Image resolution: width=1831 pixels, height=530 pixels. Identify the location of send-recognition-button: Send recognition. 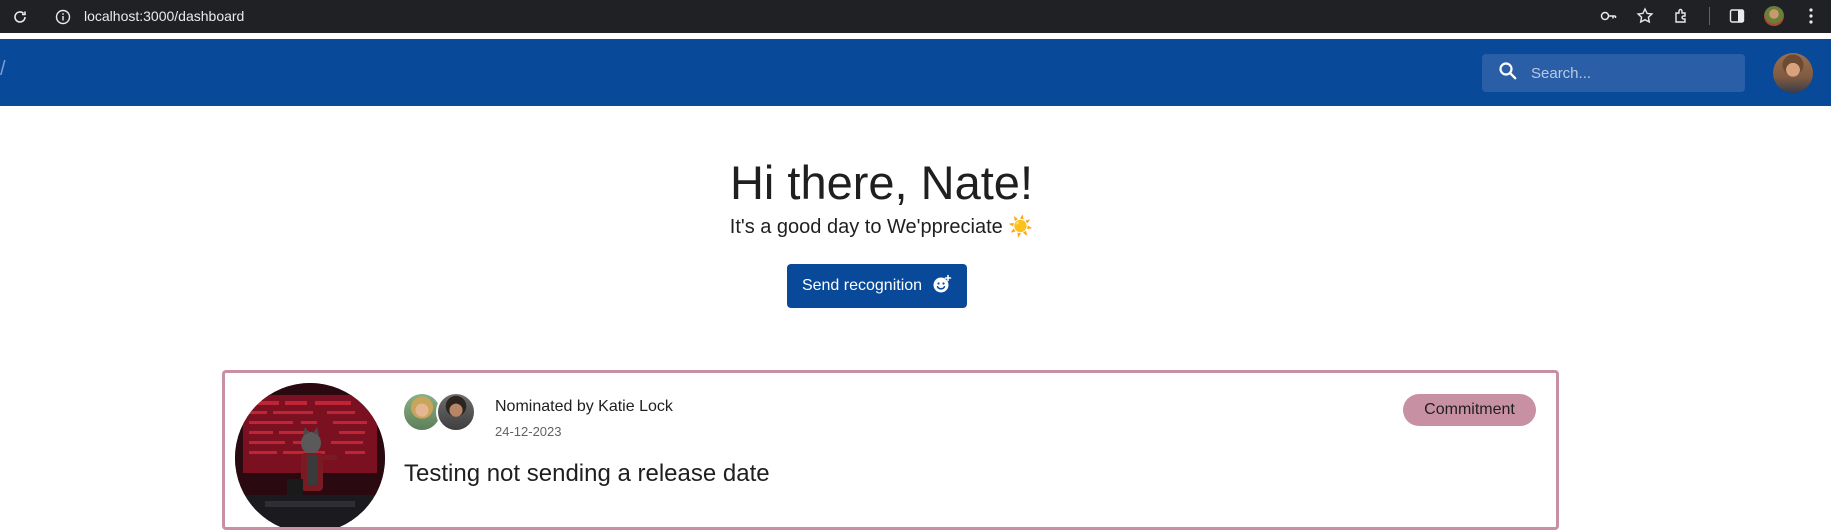
(877, 286).